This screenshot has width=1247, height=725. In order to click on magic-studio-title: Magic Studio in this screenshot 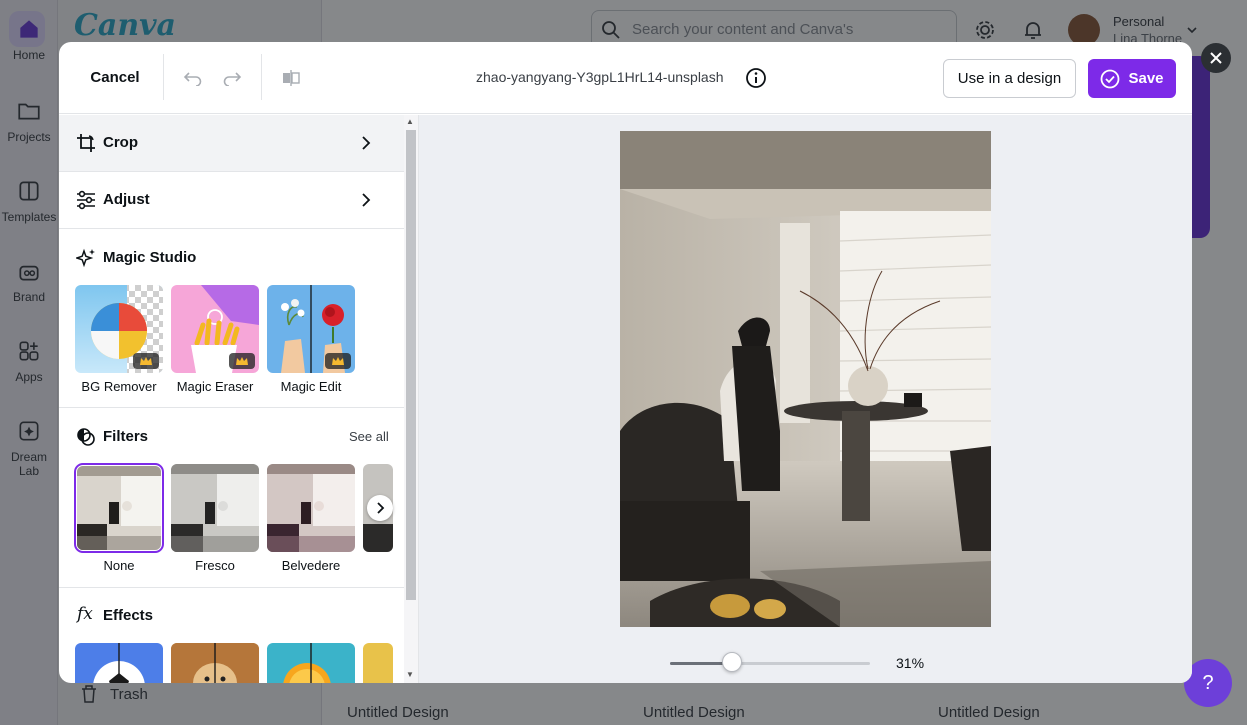, I will do `click(150, 257)`.